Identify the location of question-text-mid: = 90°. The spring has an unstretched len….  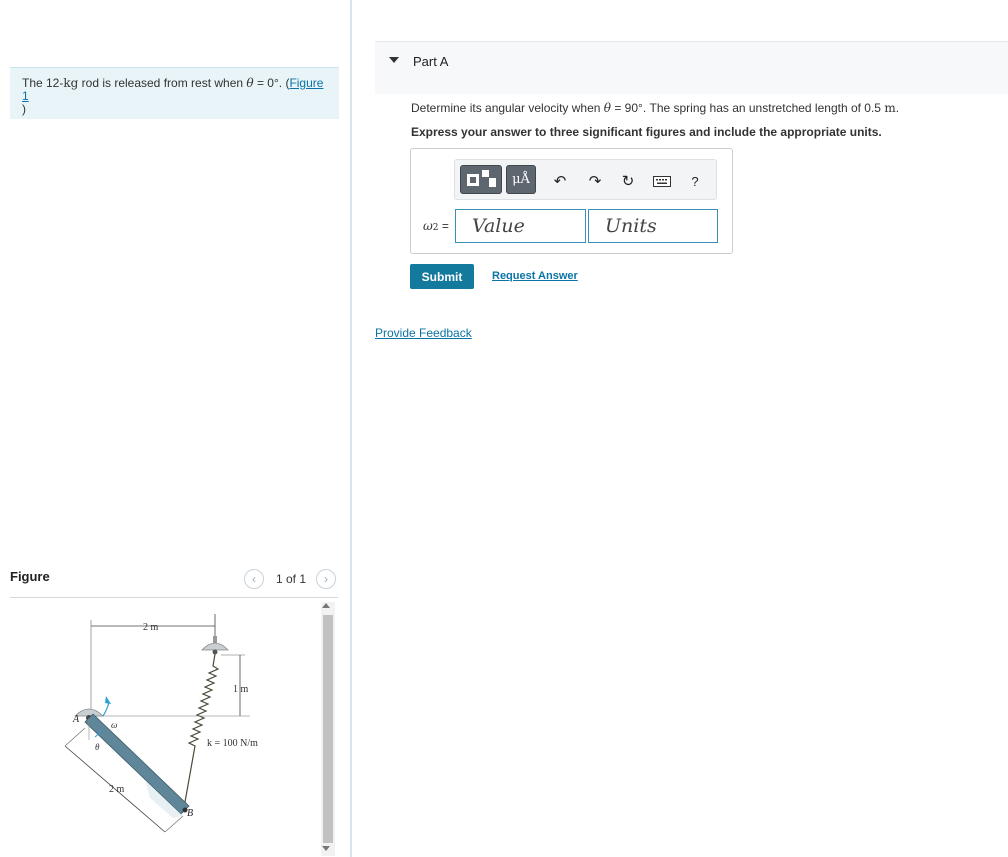
(748, 108).